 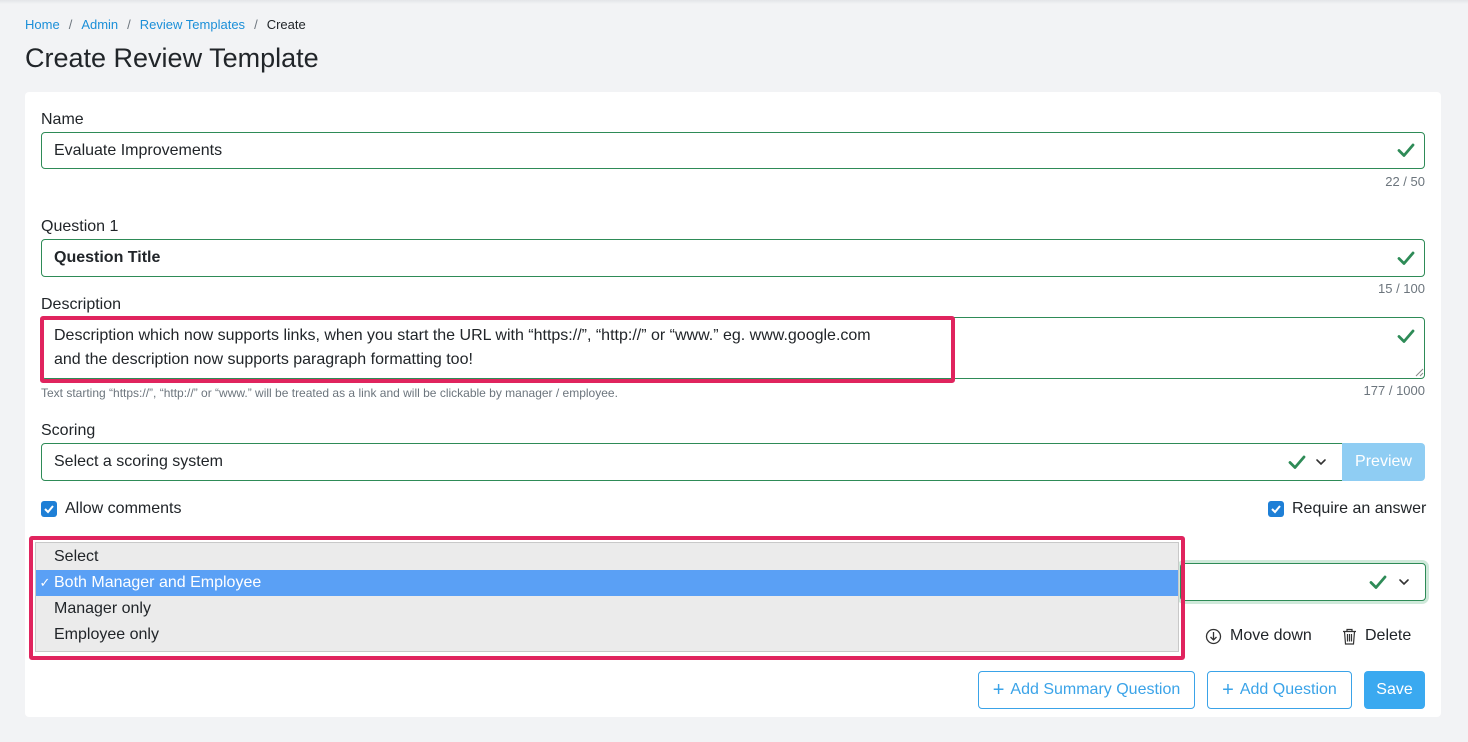 I want to click on add-question-label: Add Question, so click(x=1288, y=689).